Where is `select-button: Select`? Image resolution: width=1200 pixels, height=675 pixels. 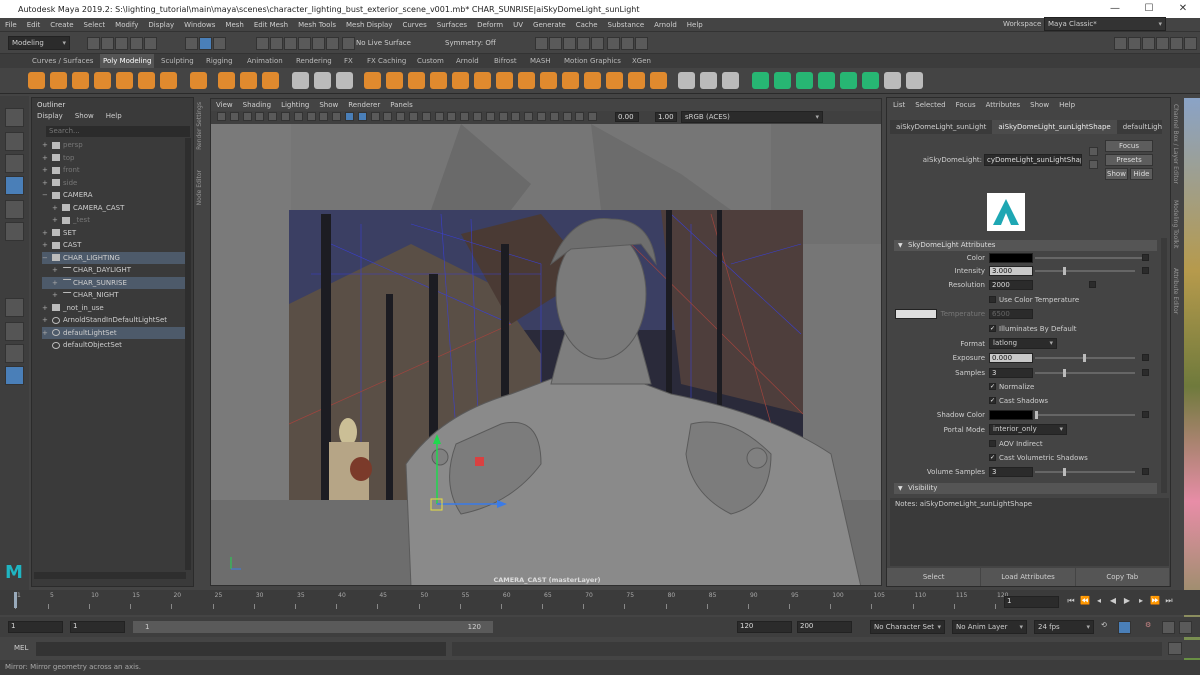
select-button: Select is located at coordinates (934, 577).